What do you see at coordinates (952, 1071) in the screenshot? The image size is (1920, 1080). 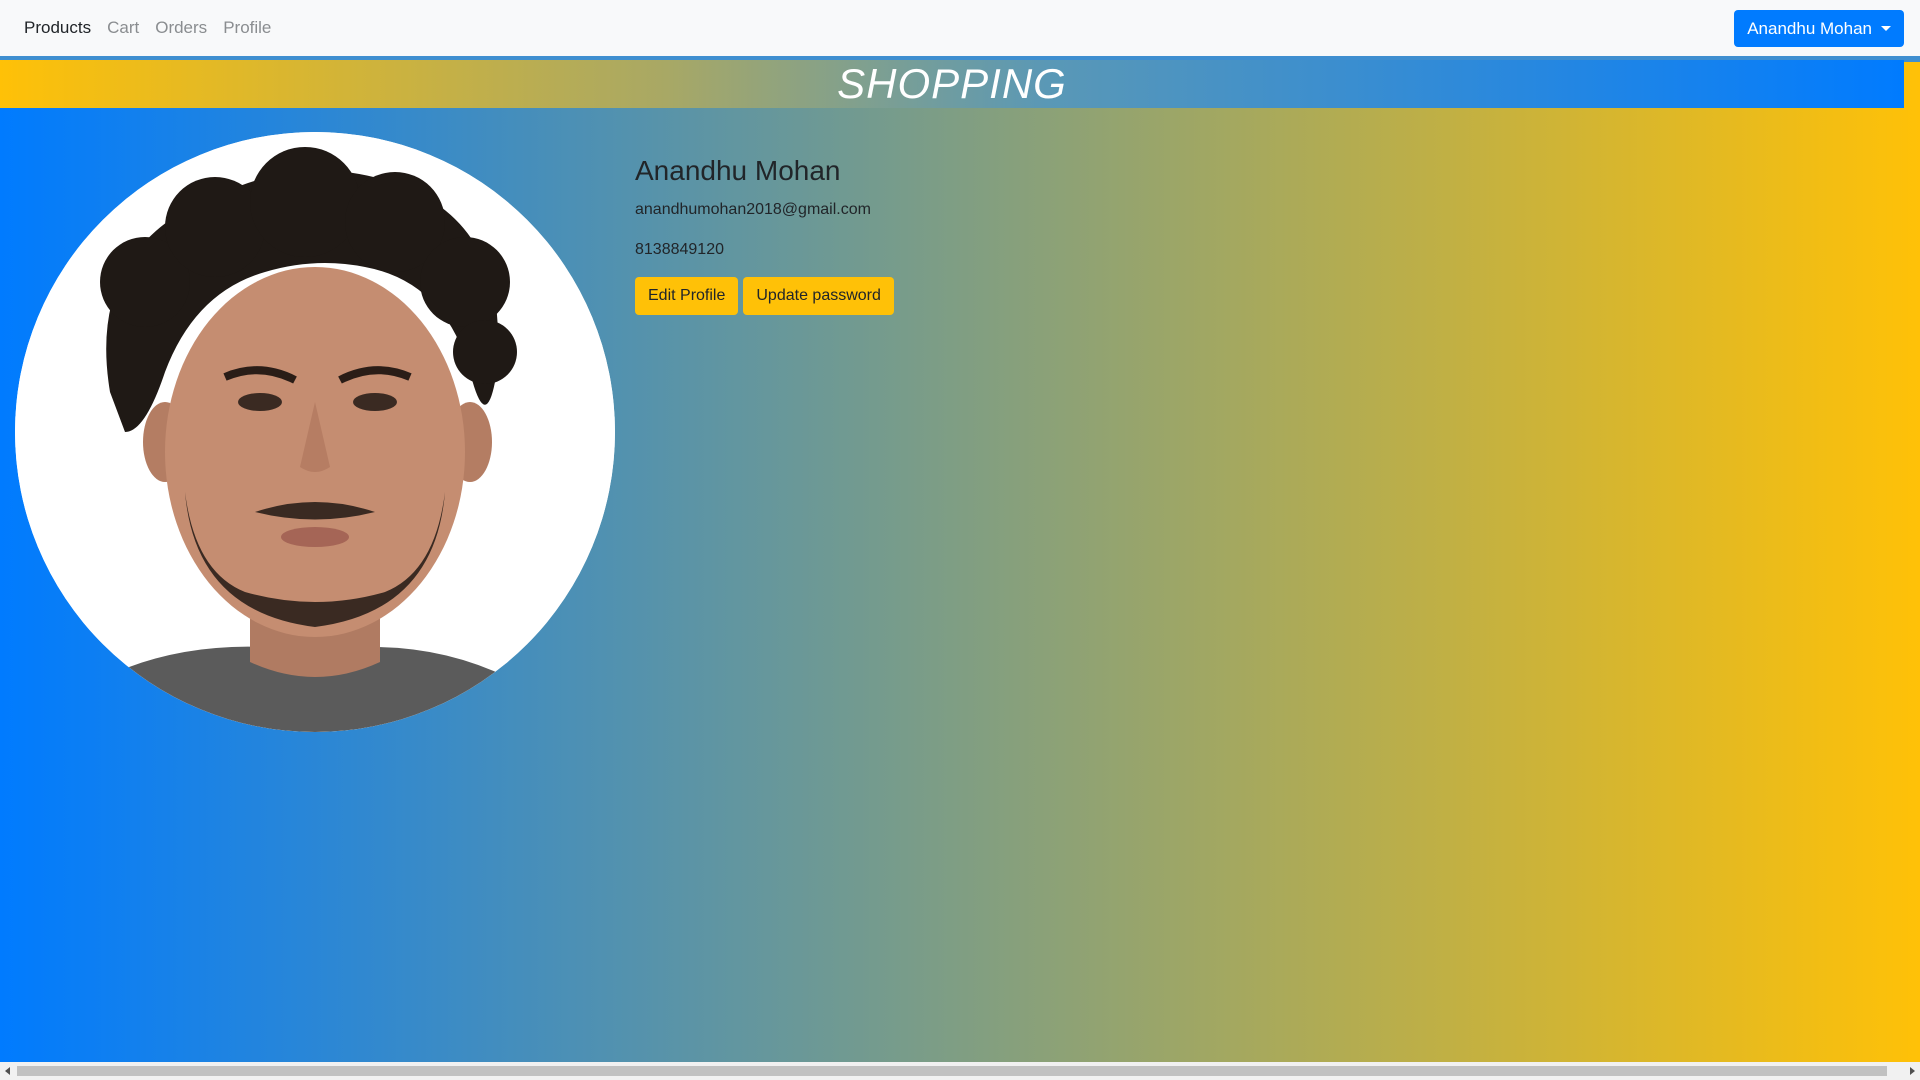 I see `scrollbar-thumb` at bounding box center [952, 1071].